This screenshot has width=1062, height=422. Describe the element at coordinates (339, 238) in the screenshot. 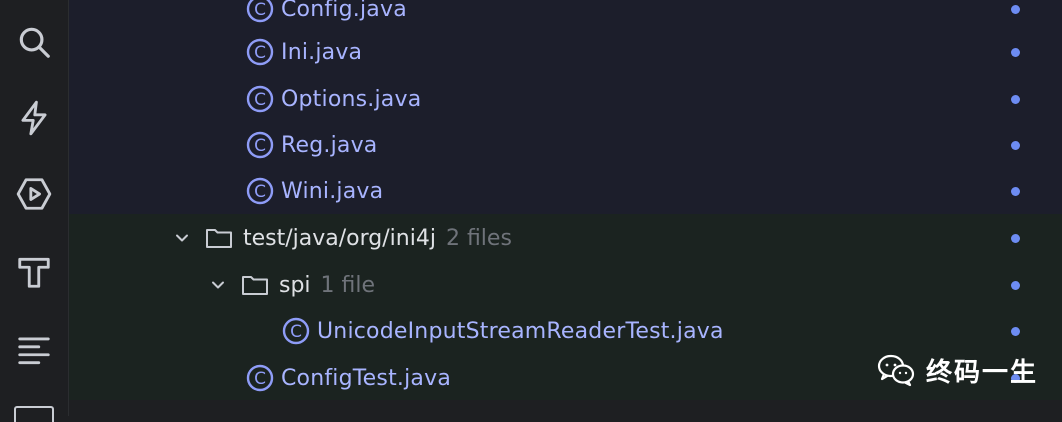

I see `folder-name: test/java/org/ini4j` at that location.